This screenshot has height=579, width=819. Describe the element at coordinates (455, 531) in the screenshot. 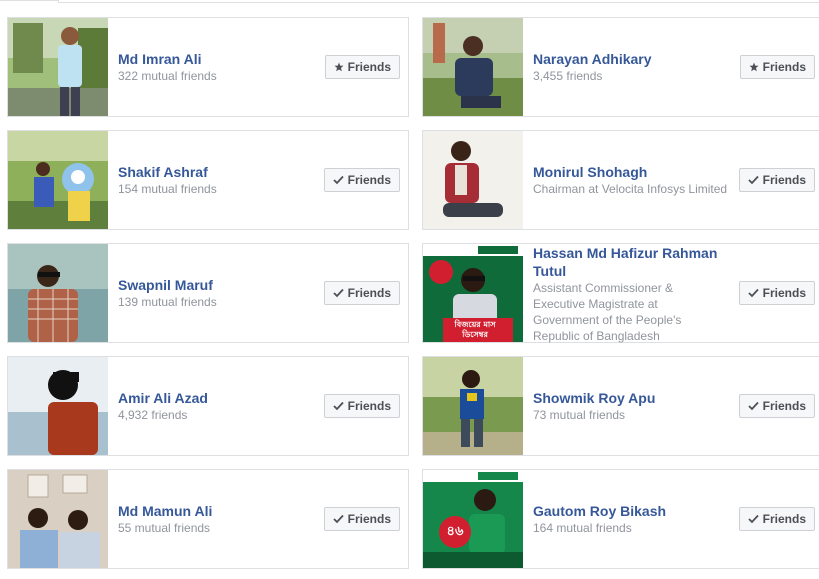

I see `photo-number-text: ৪৬` at that location.